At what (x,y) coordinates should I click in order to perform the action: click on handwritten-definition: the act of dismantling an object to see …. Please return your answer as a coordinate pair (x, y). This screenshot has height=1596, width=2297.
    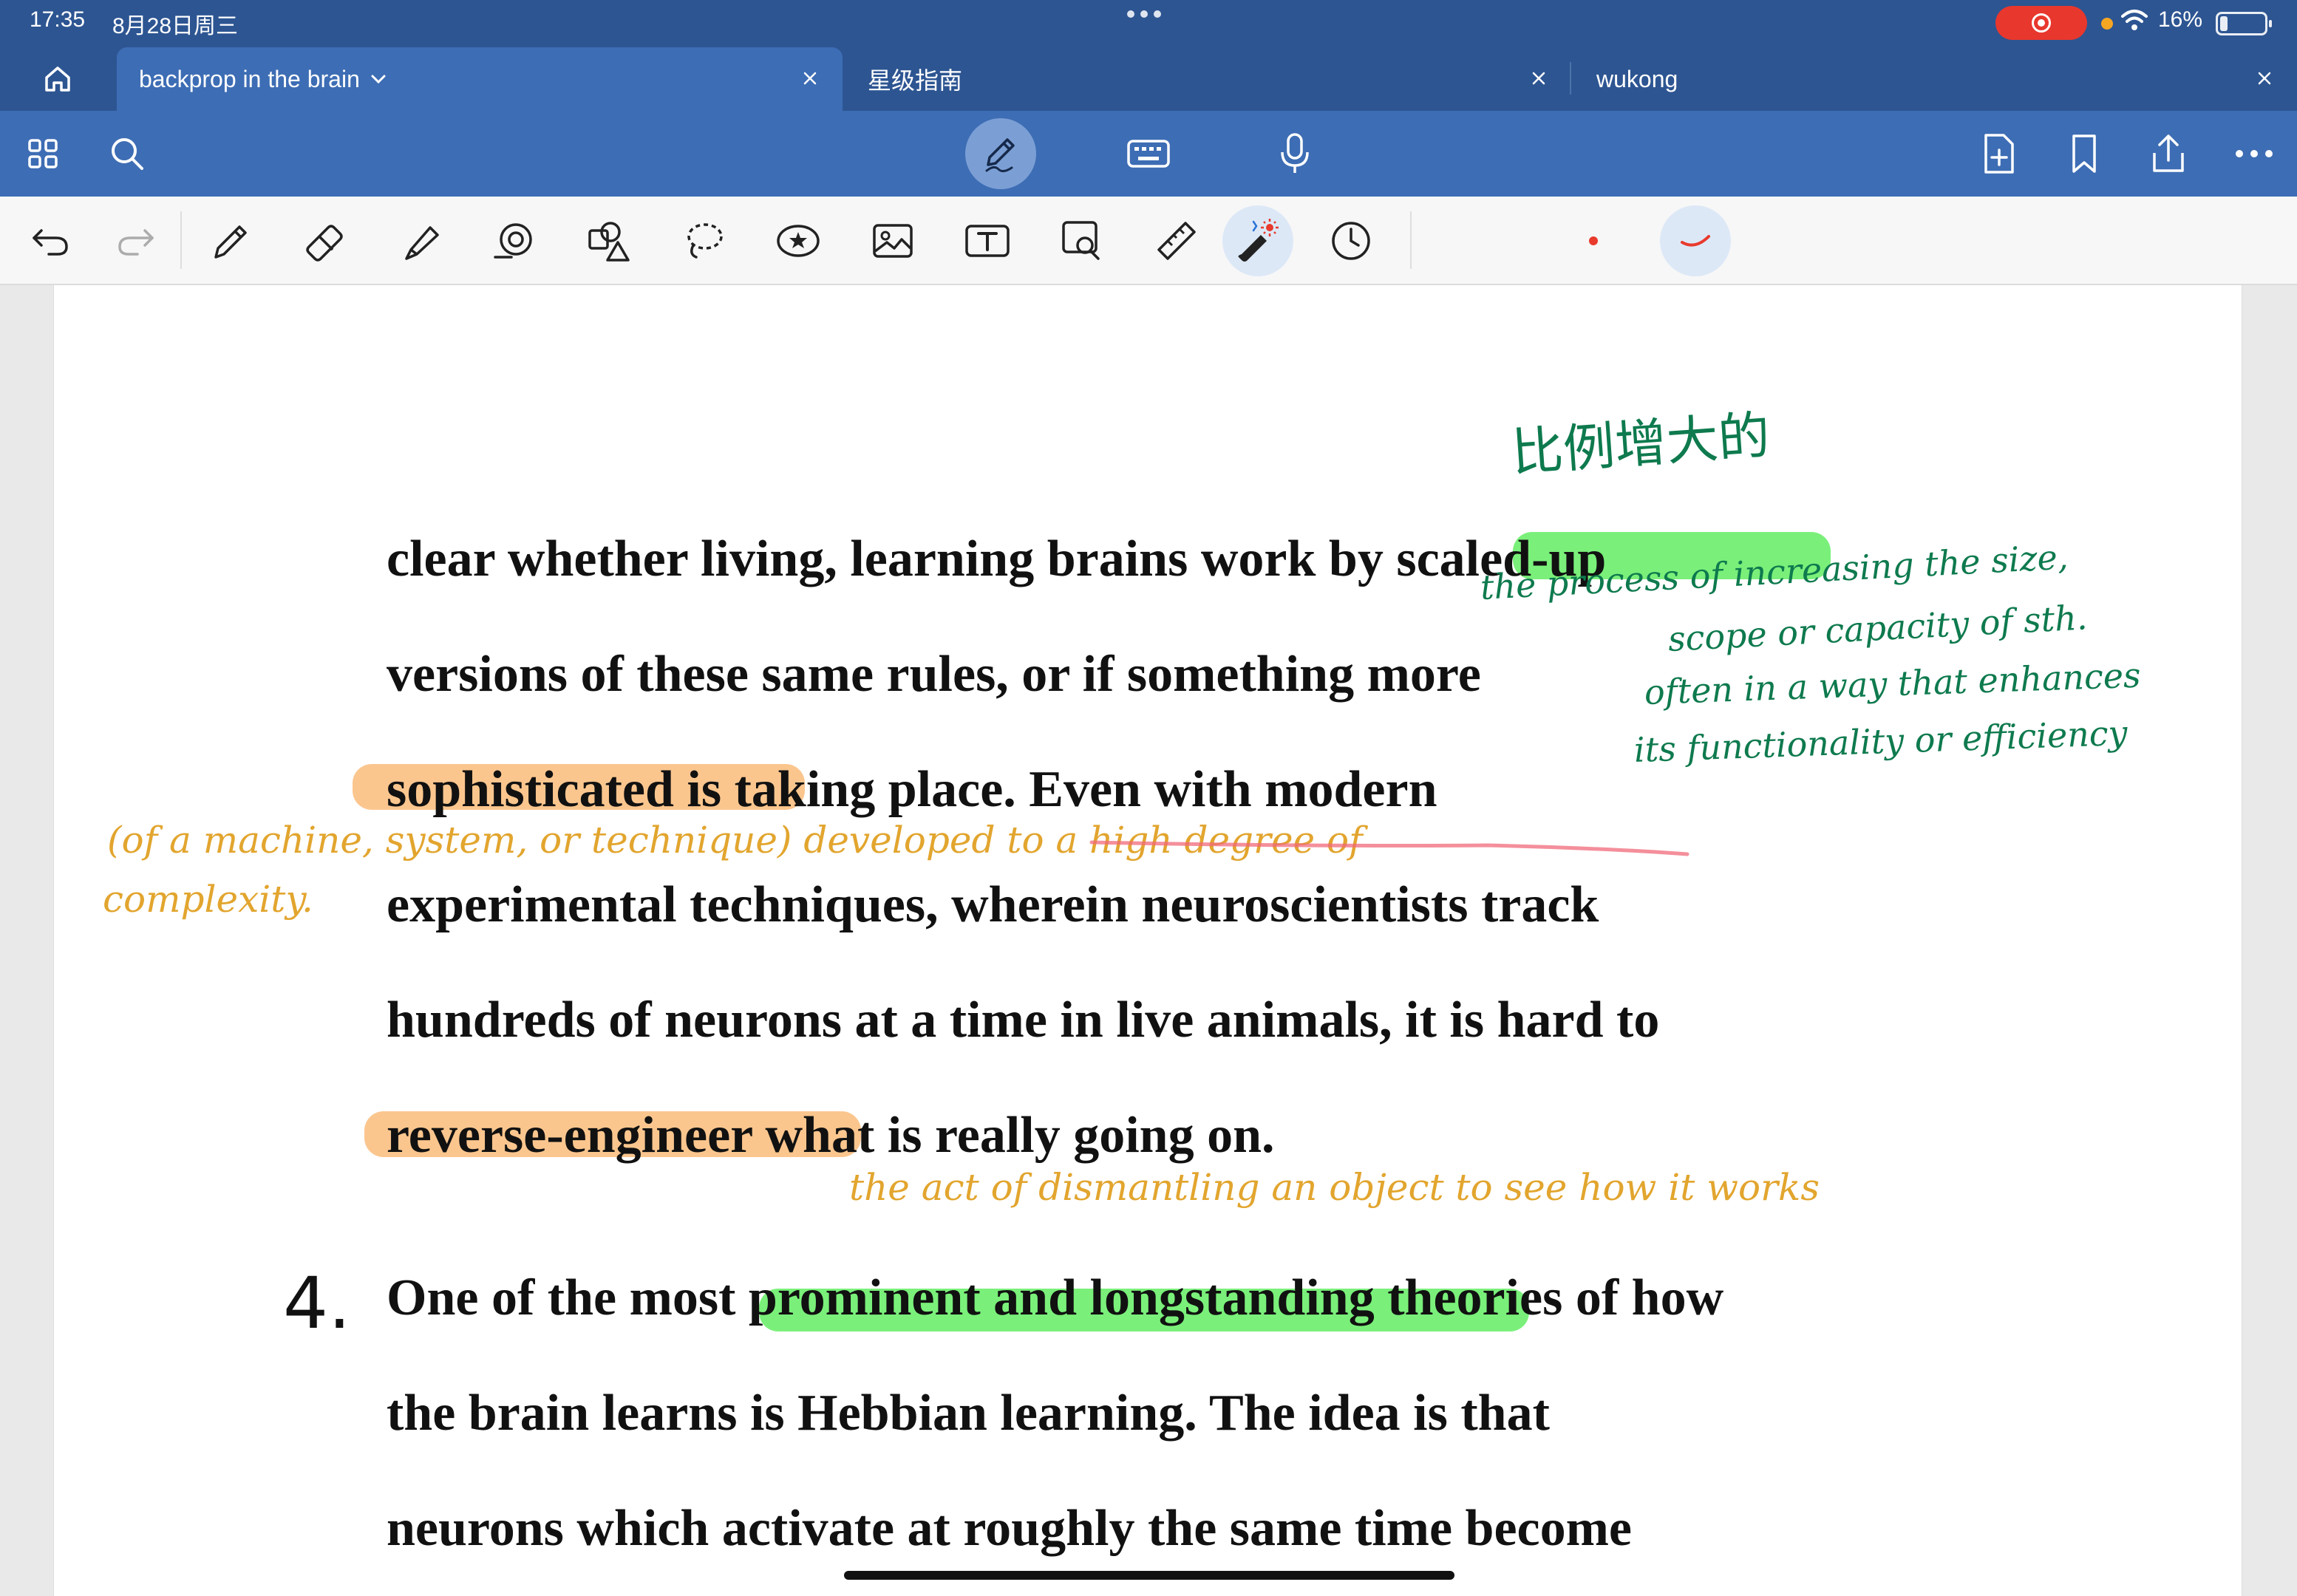
    Looking at the image, I should click on (1334, 1187).